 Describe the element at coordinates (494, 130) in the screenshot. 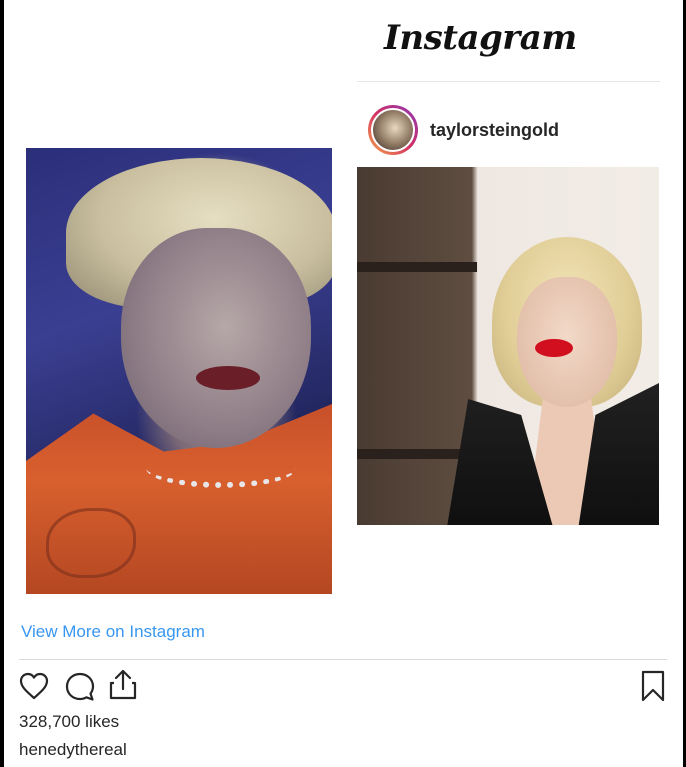

I see `post-username: taylorsteingold` at that location.